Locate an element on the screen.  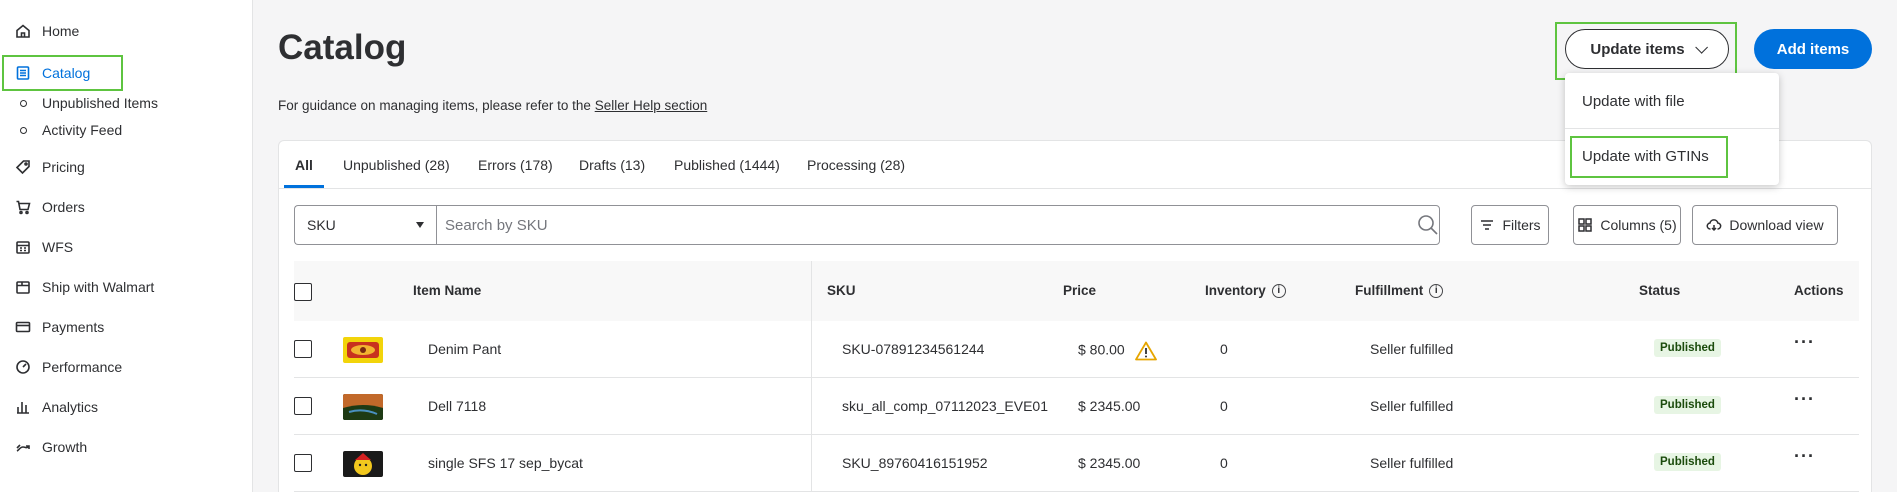
header-status: Status is located at coordinates (1659, 290).